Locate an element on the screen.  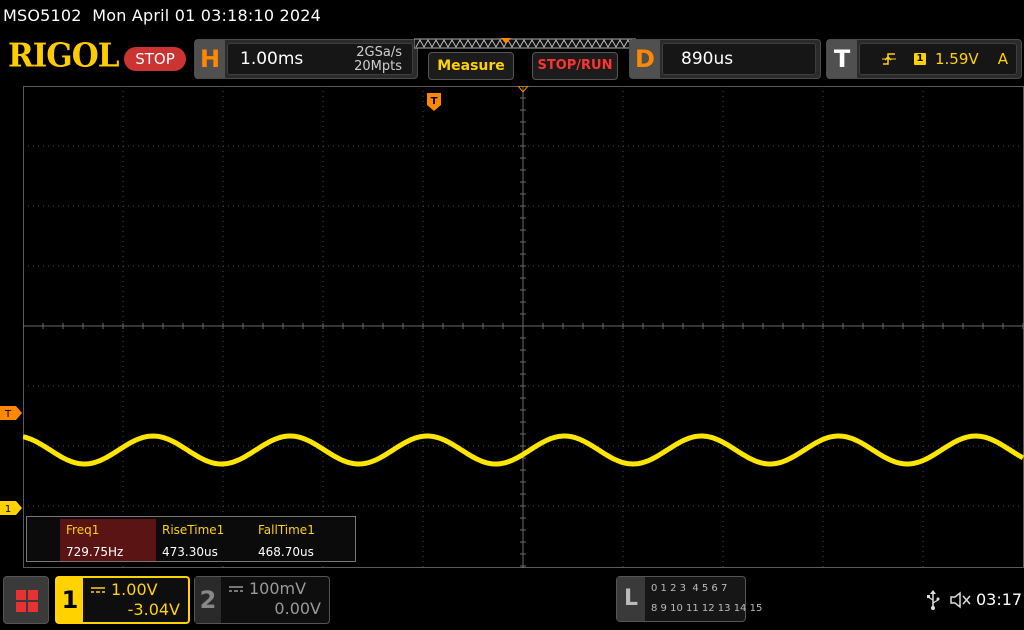
ch1-ground-marker: 1 is located at coordinates (11, 508).